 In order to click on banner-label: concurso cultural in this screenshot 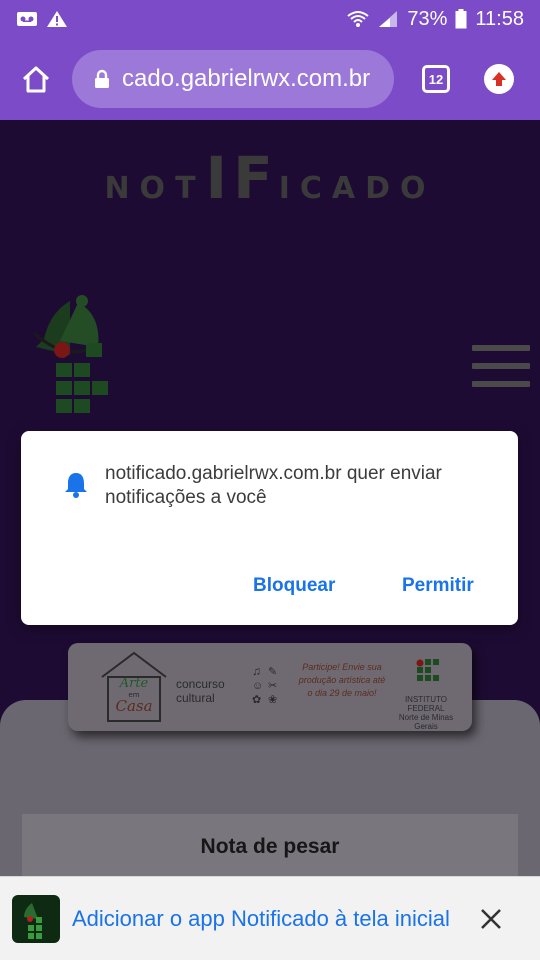, I will do `click(200, 691)`.